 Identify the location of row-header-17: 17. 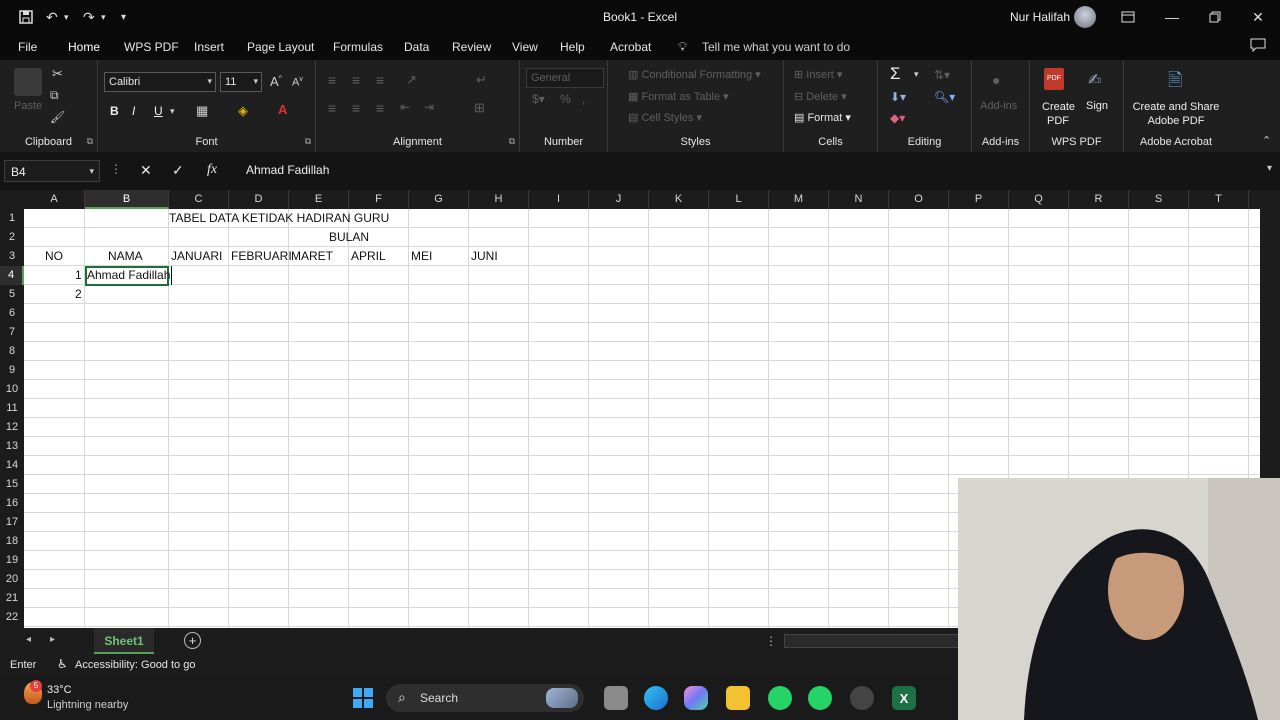
(12, 522).